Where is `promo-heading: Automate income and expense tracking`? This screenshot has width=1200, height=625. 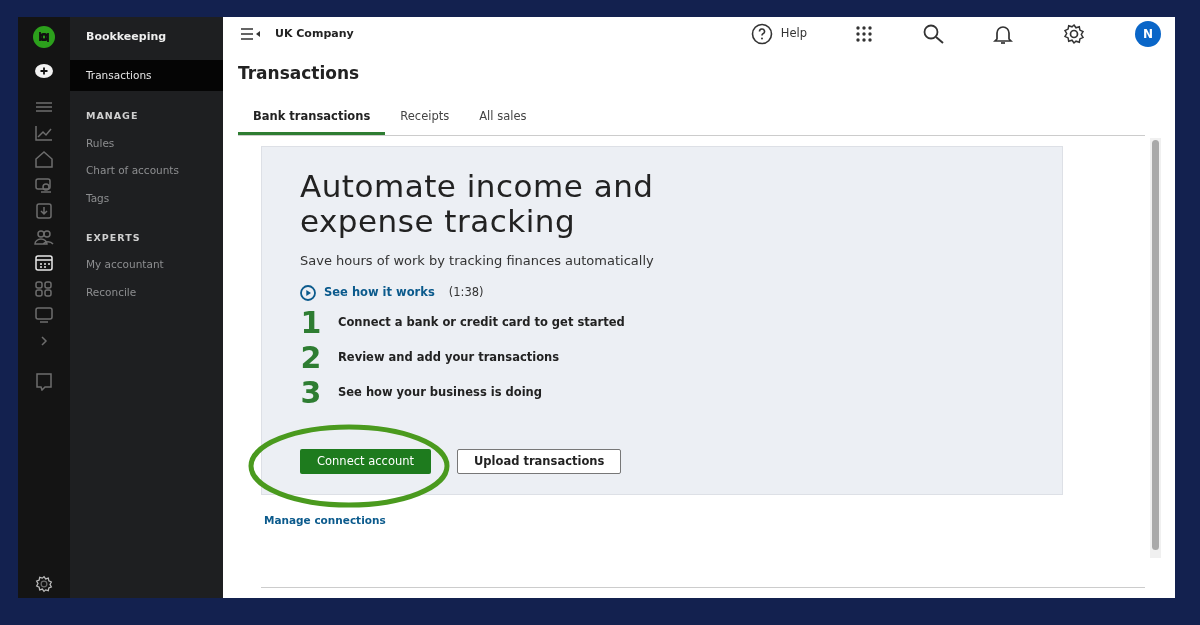
promo-heading: Automate income and expense tracking is located at coordinates (477, 203).